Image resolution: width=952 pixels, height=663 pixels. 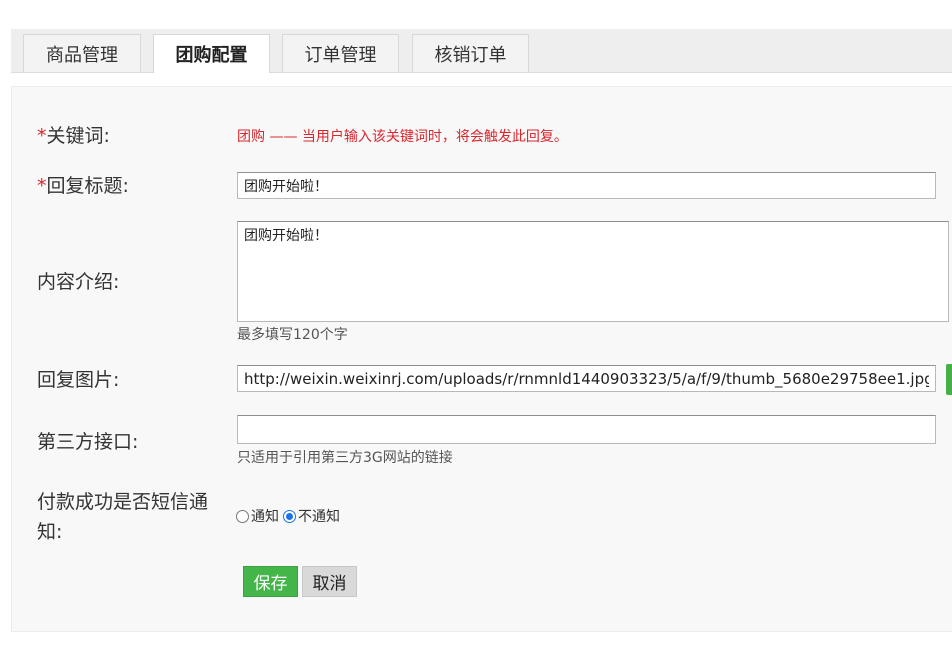 I want to click on tab-product-management: 商品管理, so click(x=82, y=53).